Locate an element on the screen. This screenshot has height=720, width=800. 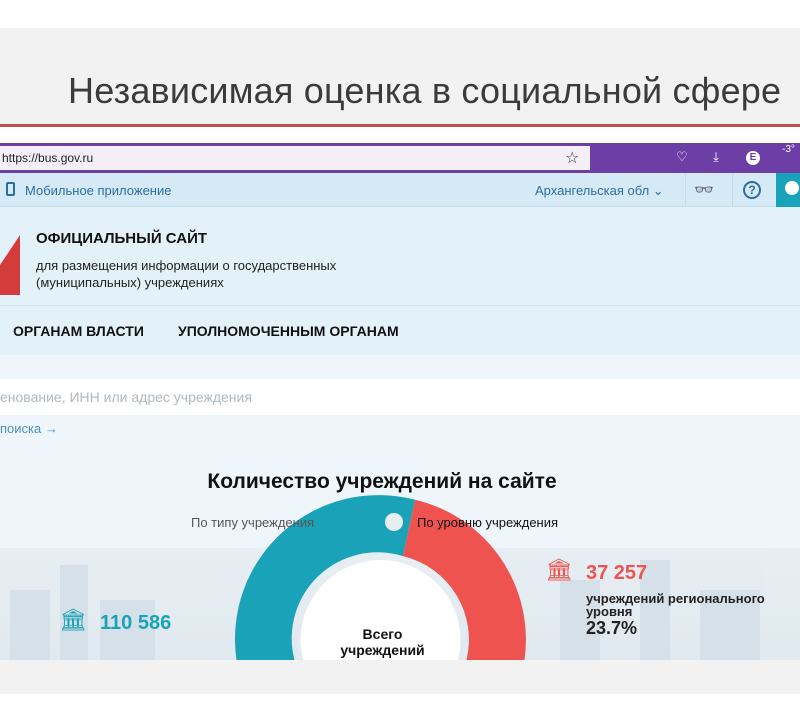
pocket-icon: ♡ is located at coordinates (682, 157).